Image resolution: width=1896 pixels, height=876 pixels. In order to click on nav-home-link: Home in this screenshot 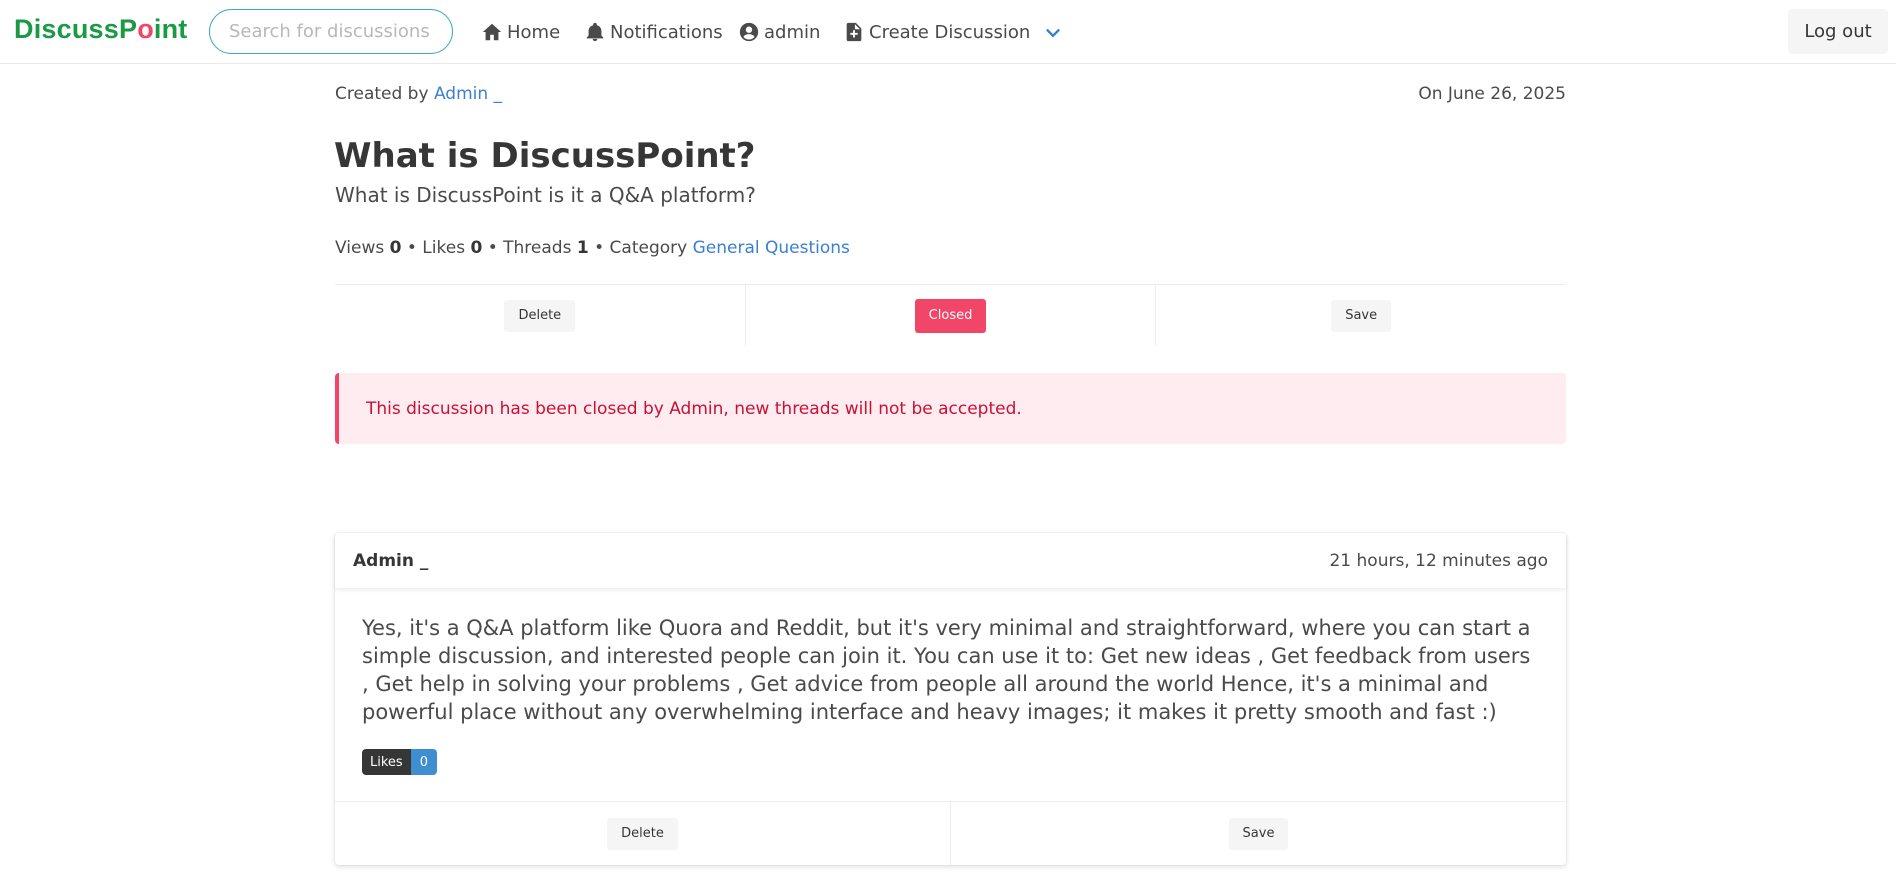, I will do `click(520, 32)`.